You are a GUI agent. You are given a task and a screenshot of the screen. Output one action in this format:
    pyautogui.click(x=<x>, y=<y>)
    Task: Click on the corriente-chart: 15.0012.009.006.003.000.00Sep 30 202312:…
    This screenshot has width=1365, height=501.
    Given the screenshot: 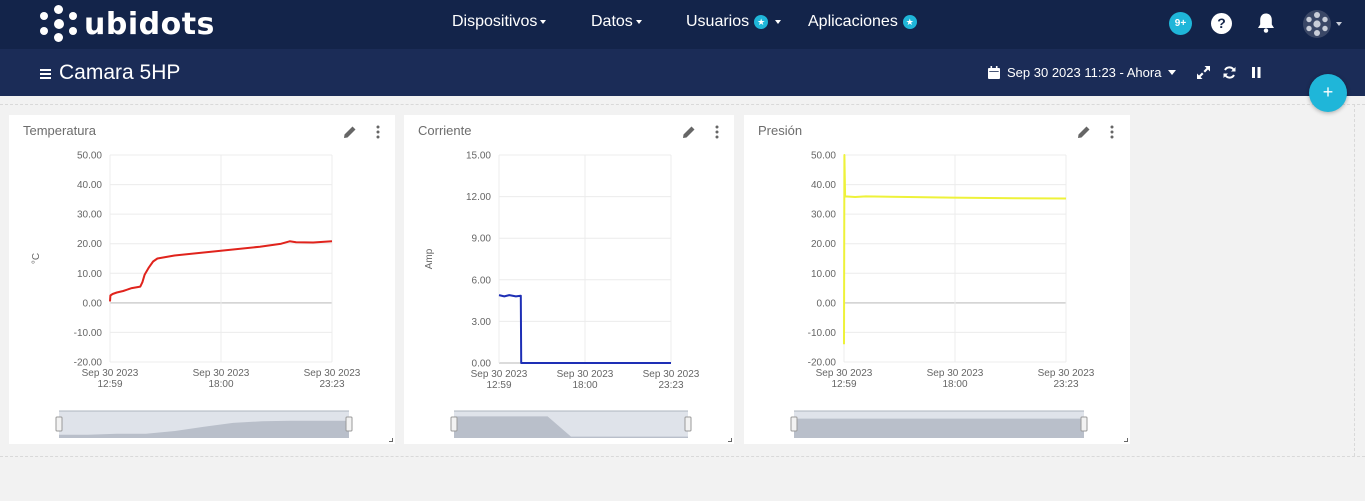 What is the action you would take?
    pyautogui.click(x=562, y=294)
    